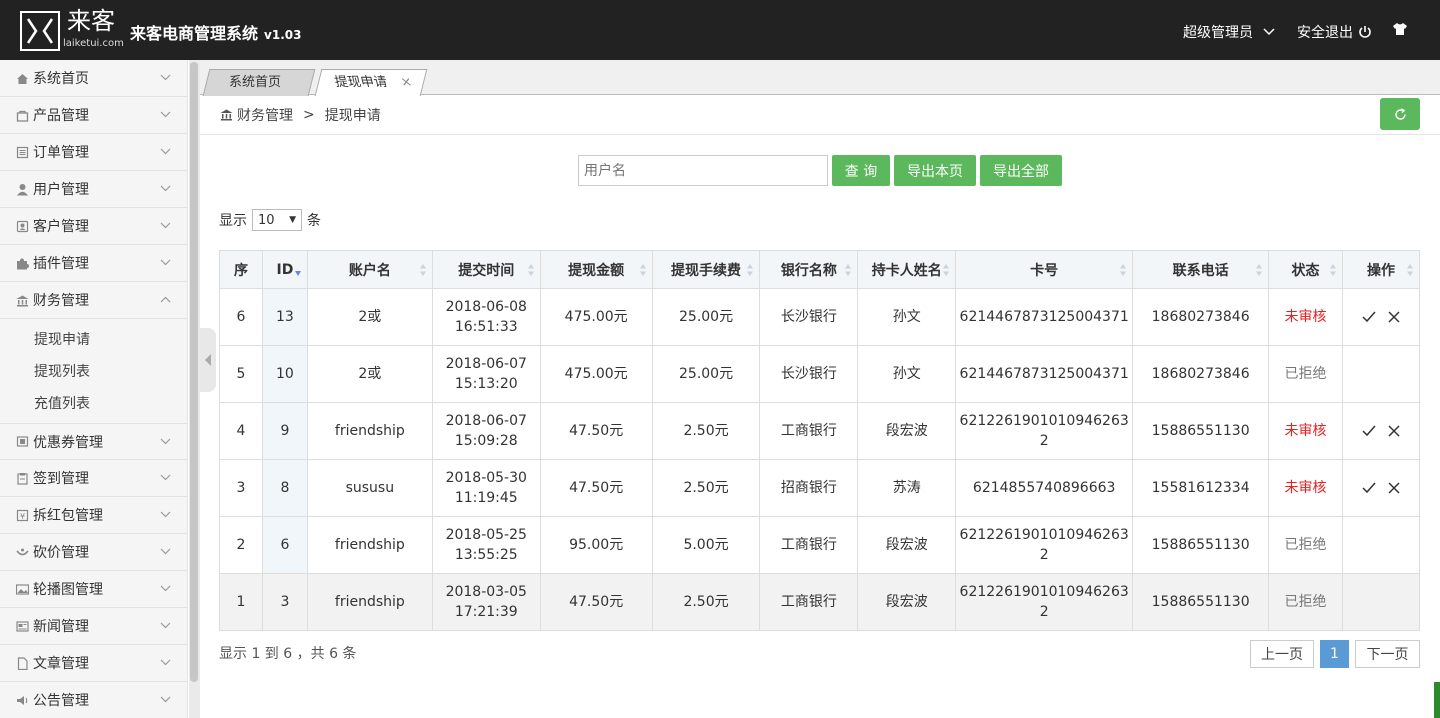 This screenshot has height=718, width=1440. Describe the element at coordinates (861, 170) in the screenshot. I see `query-button: 查 询` at that location.